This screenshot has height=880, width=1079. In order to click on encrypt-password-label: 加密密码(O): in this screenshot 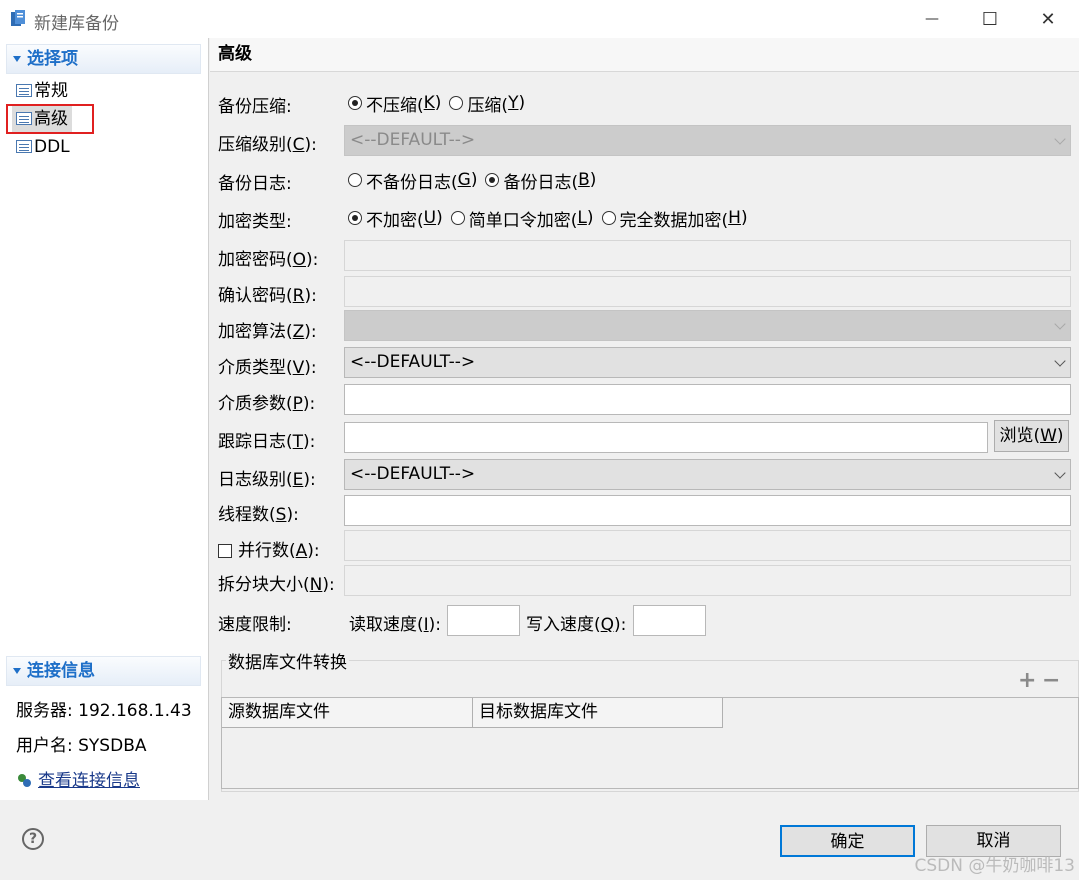, I will do `click(268, 260)`.